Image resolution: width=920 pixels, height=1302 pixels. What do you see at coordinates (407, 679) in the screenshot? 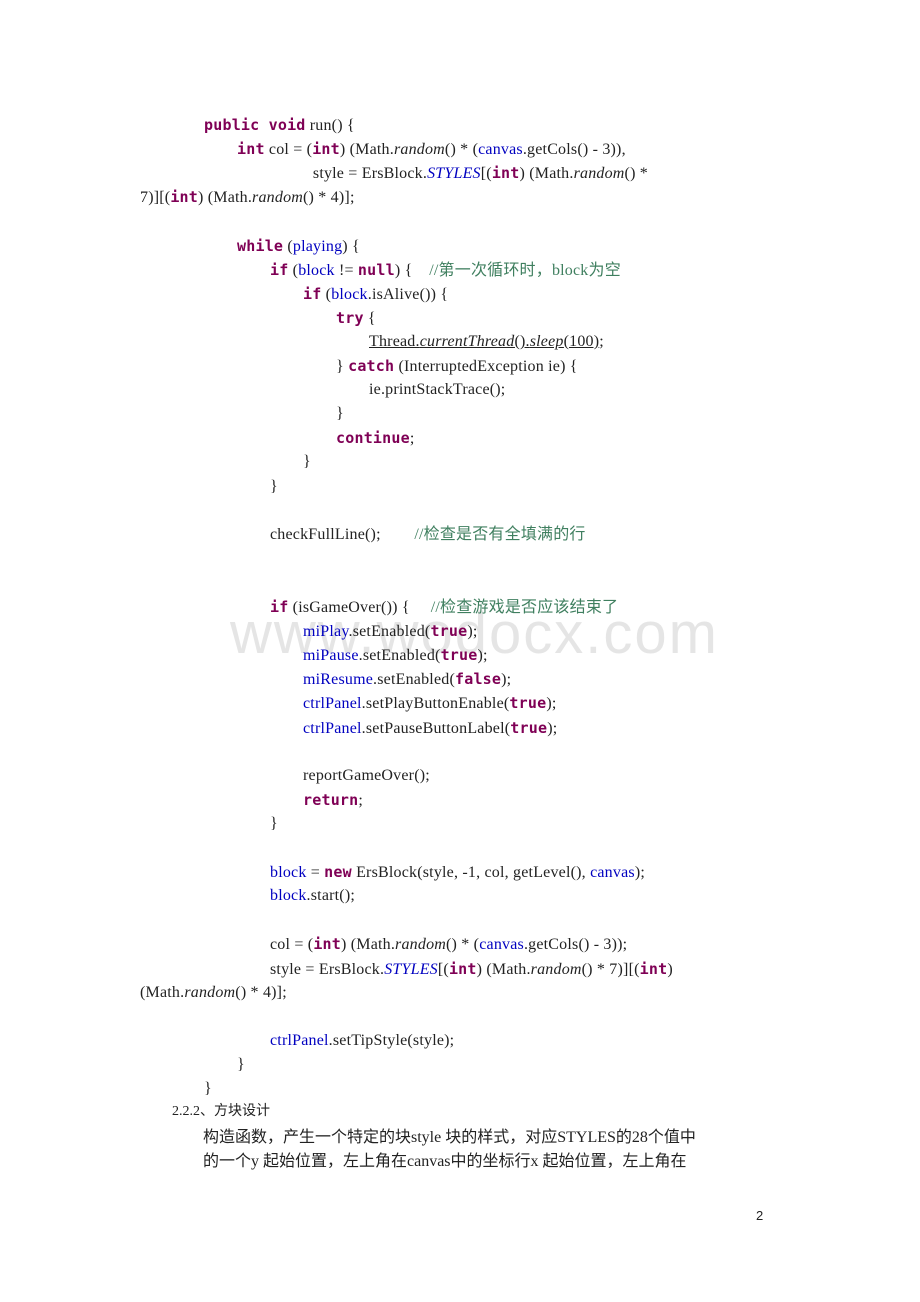
I see `code-line: miResume.setEnabled(false);` at bounding box center [407, 679].